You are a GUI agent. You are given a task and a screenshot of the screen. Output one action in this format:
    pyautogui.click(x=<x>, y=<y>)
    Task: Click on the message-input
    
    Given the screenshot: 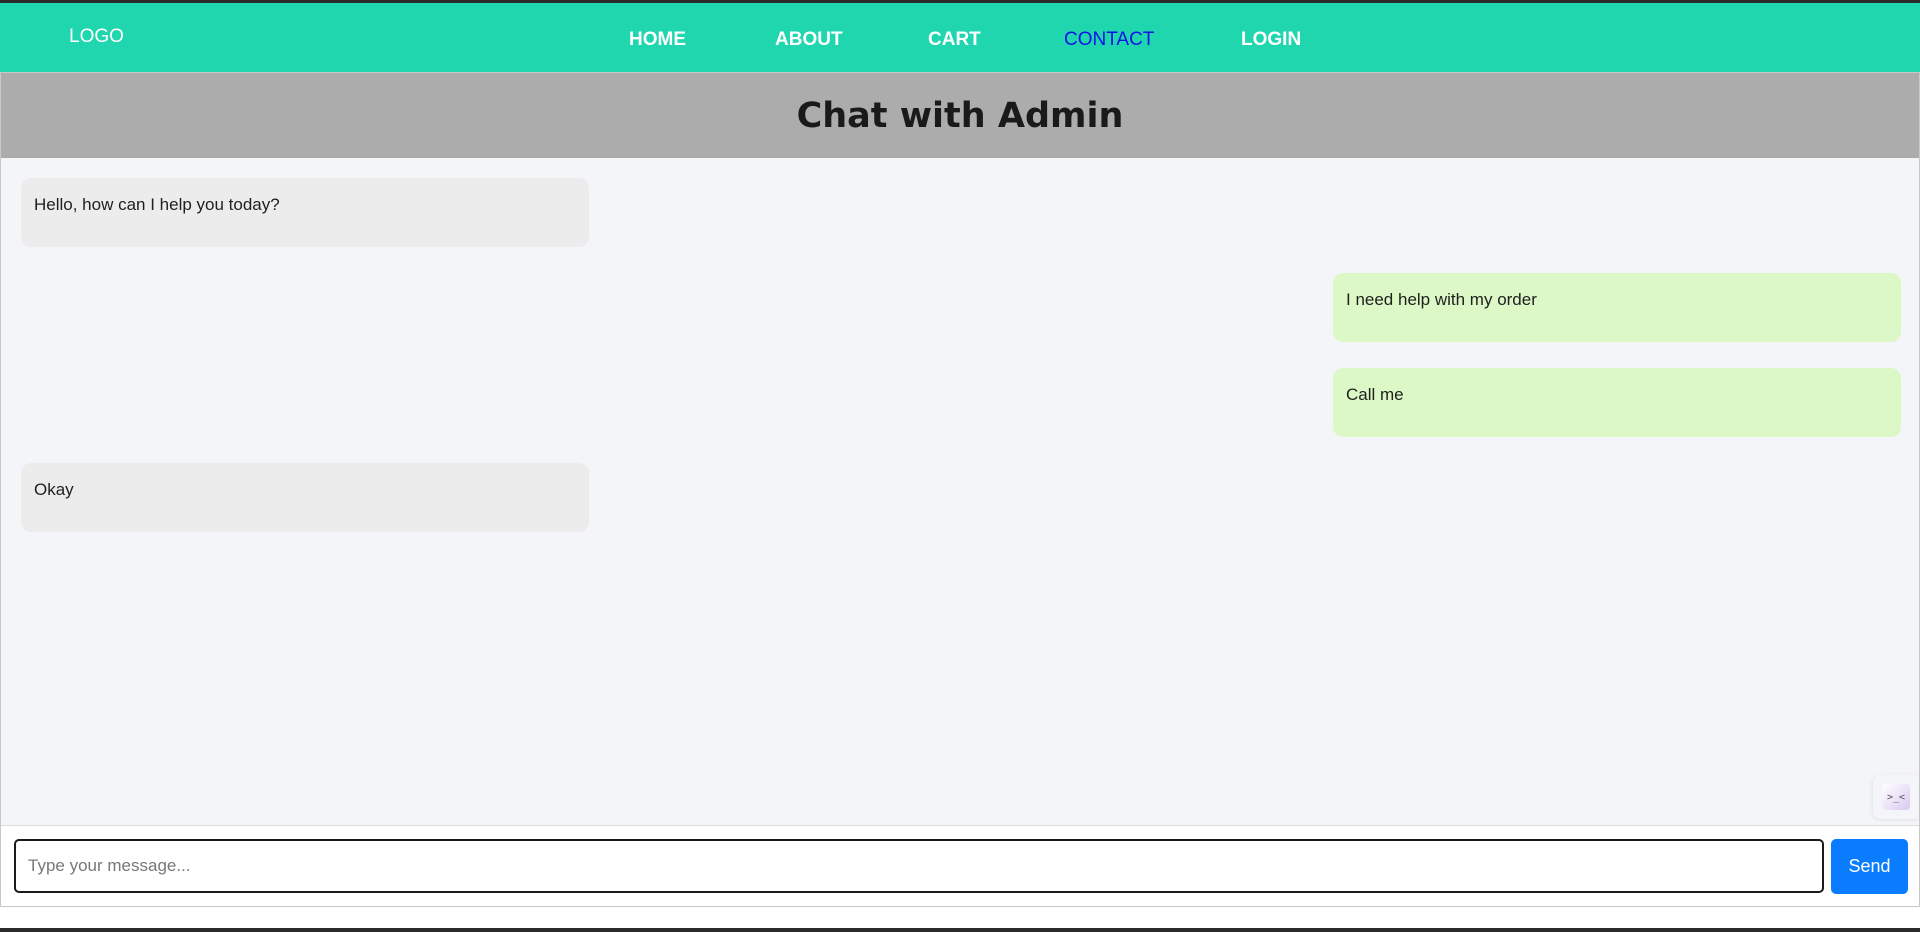 What is the action you would take?
    pyautogui.click(x=919, y=866)
    